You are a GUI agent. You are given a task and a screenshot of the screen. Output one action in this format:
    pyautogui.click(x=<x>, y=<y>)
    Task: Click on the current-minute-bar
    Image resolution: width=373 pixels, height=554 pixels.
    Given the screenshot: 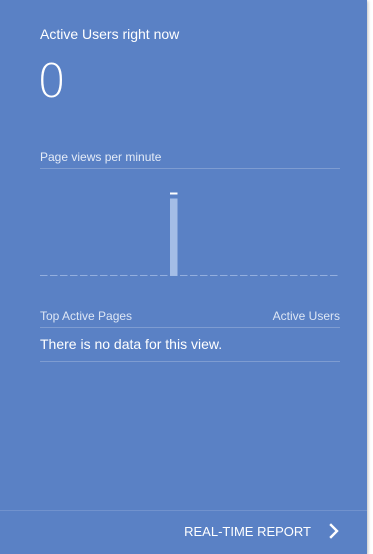 What is the action you would take?
    pyautogui.click(x=174, y=237)
    